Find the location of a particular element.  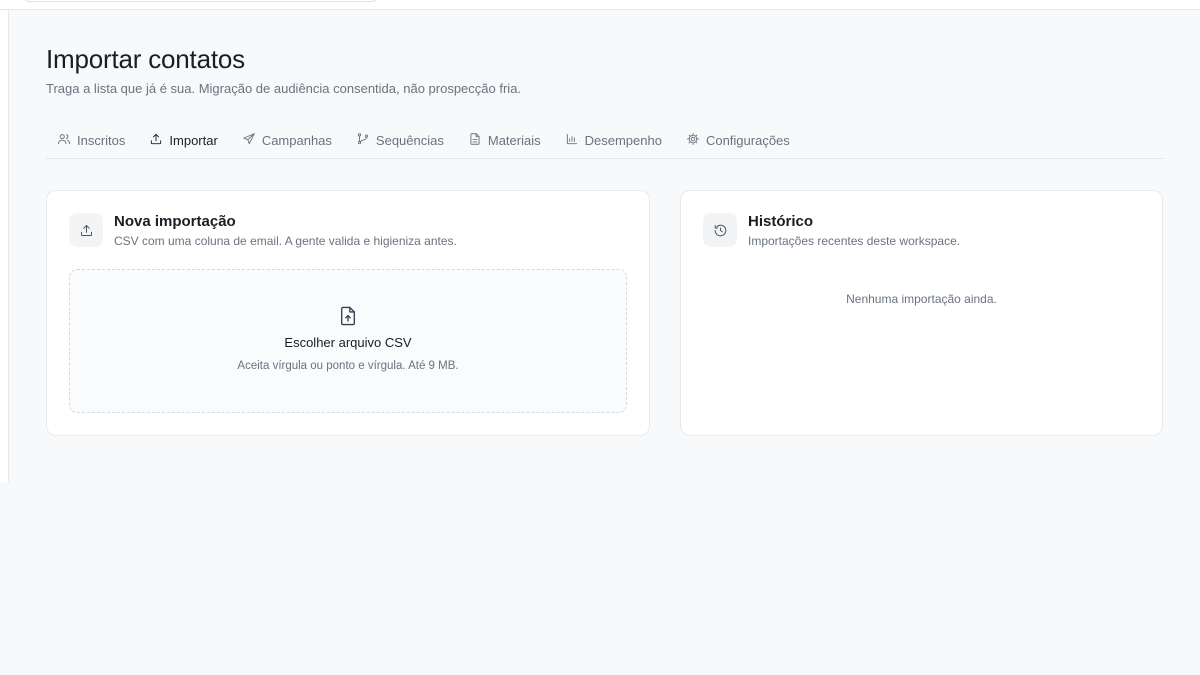

history-icon is located at coordinates (720, 230).